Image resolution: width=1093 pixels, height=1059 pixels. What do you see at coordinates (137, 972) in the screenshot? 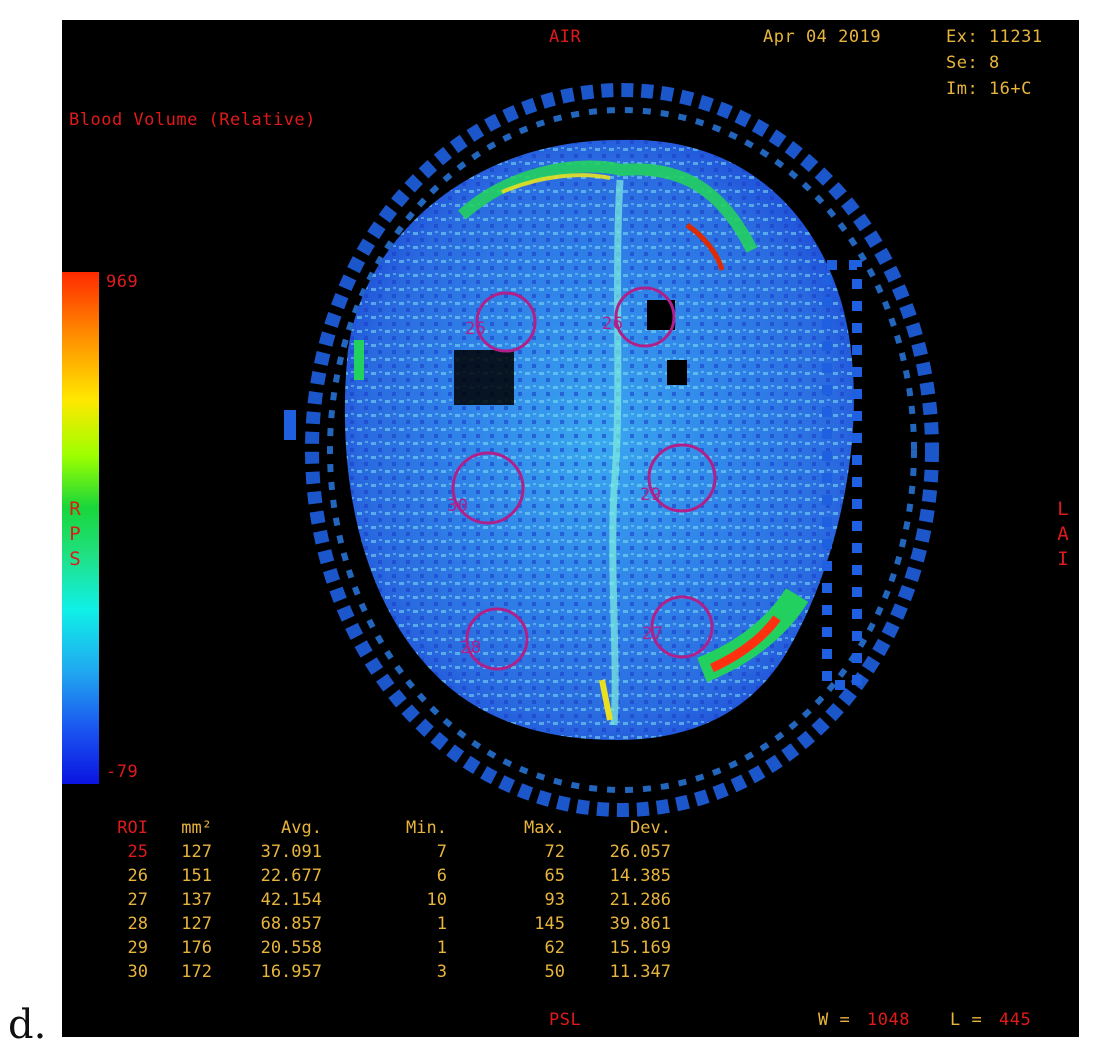
I see `cell-roi: 30` at bounding box center [137, 972].